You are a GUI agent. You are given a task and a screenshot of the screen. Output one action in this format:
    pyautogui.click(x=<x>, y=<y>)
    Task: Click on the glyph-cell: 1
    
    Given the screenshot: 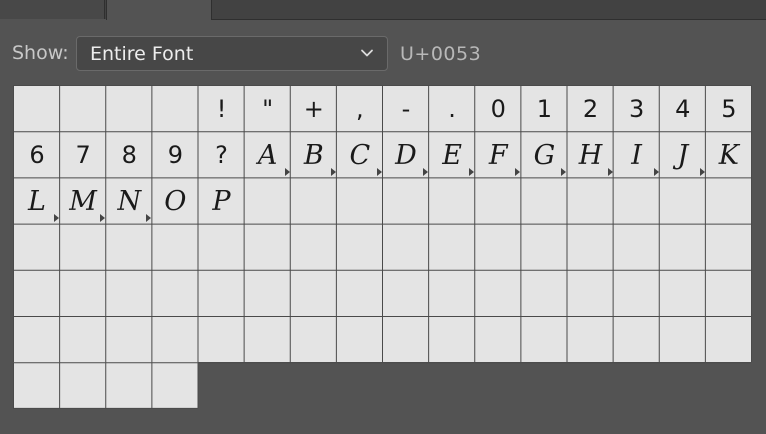 What is the action you would take?
    pyautogui.click(x=544, y=109)
    